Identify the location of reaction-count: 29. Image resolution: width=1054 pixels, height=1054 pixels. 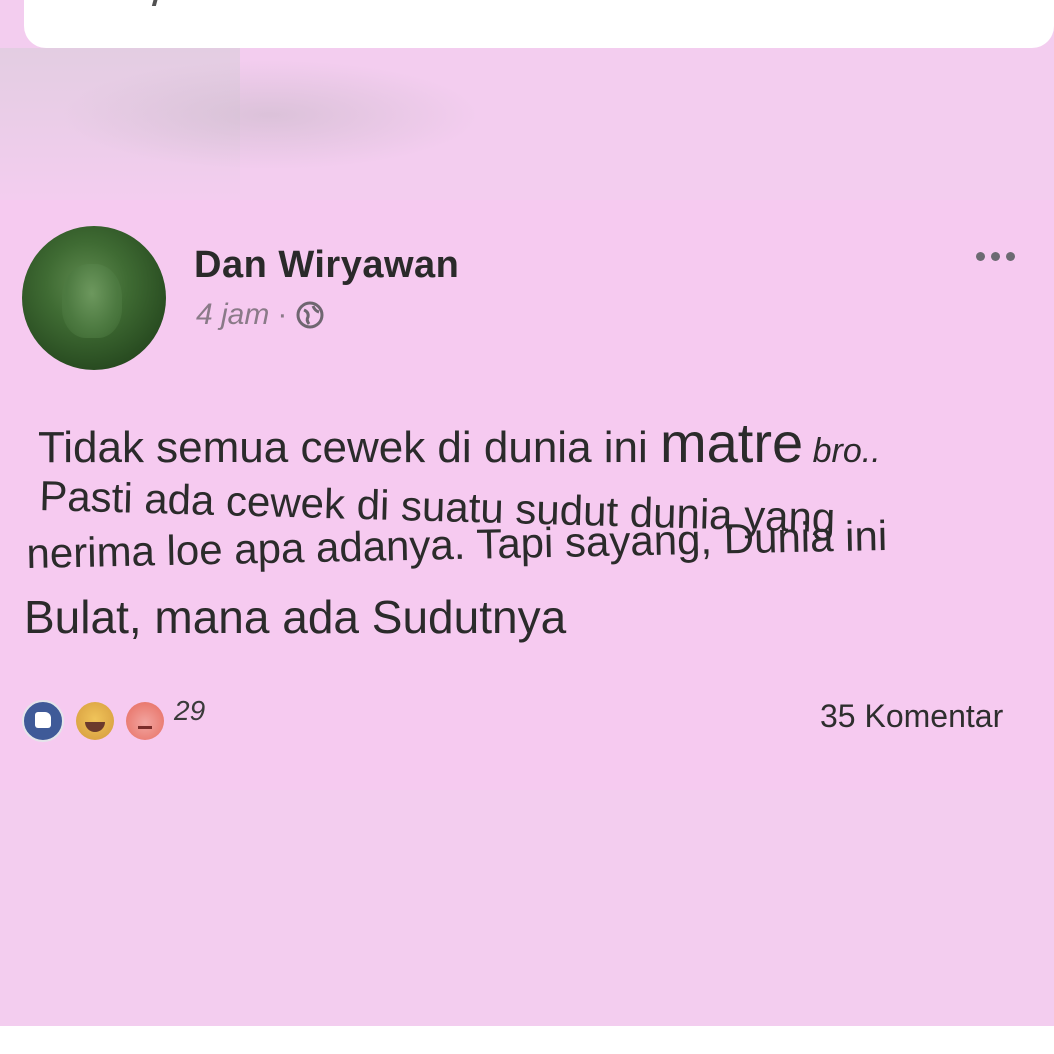
(190, 710).